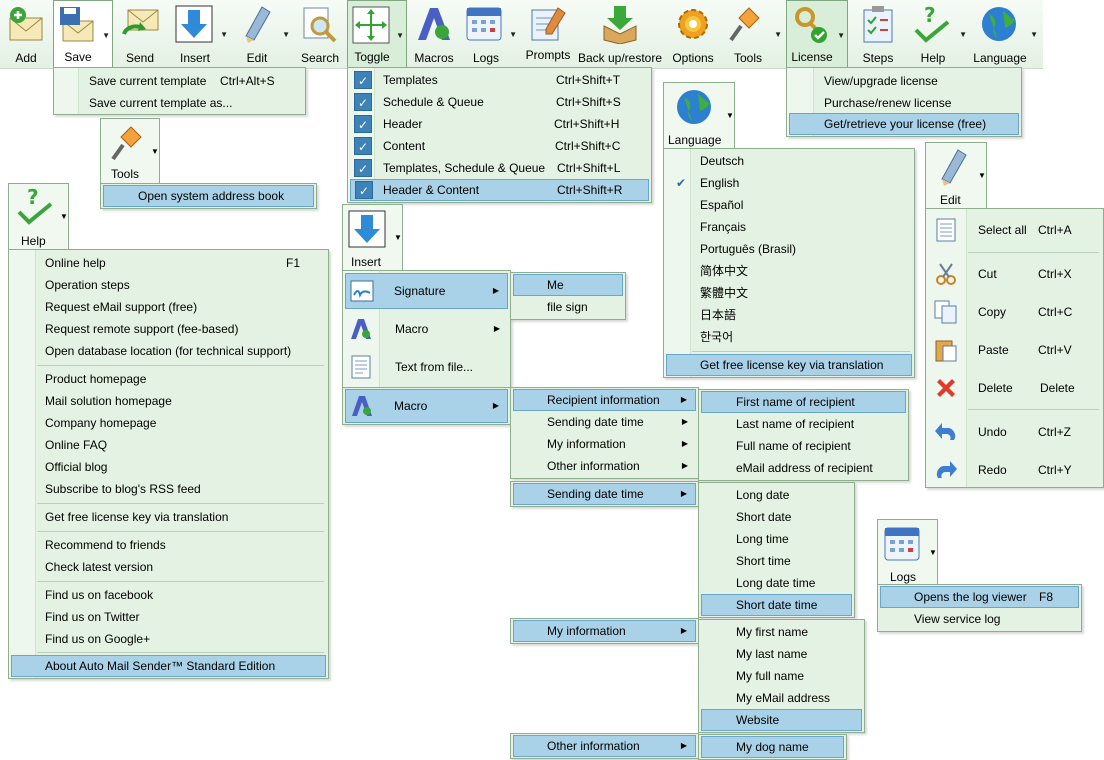  I want to click on insert-dropdown-arrow-icon: ▼, so click(224, 34).